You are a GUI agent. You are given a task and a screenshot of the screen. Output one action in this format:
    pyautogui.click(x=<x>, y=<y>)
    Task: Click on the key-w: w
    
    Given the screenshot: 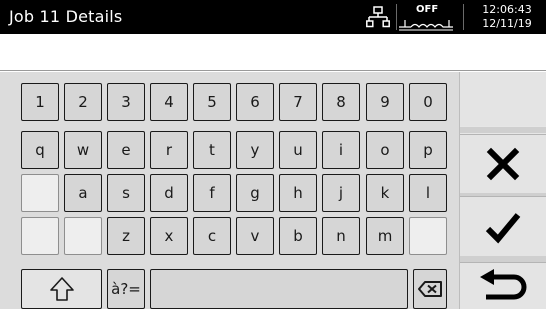 What is the action you would take?
    pyautogui.click(x=83, y=150)
    